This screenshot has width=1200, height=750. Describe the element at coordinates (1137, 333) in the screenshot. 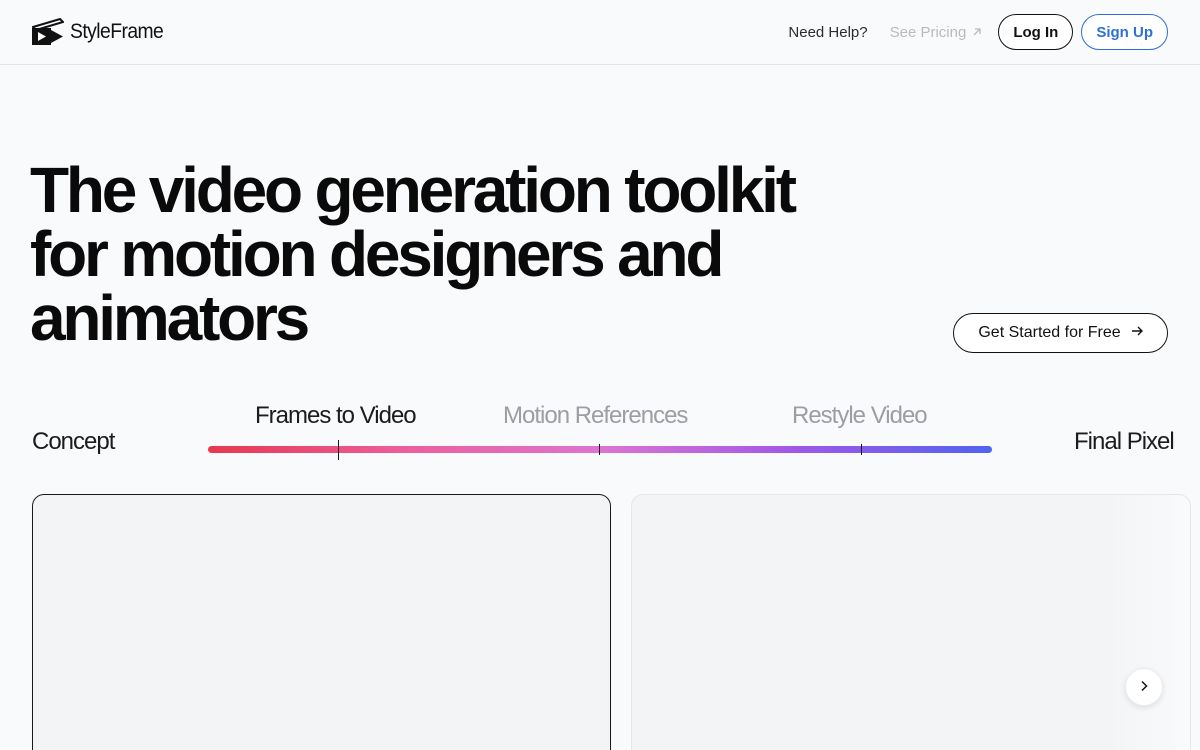

I see `arrow-right-icon` at that location.